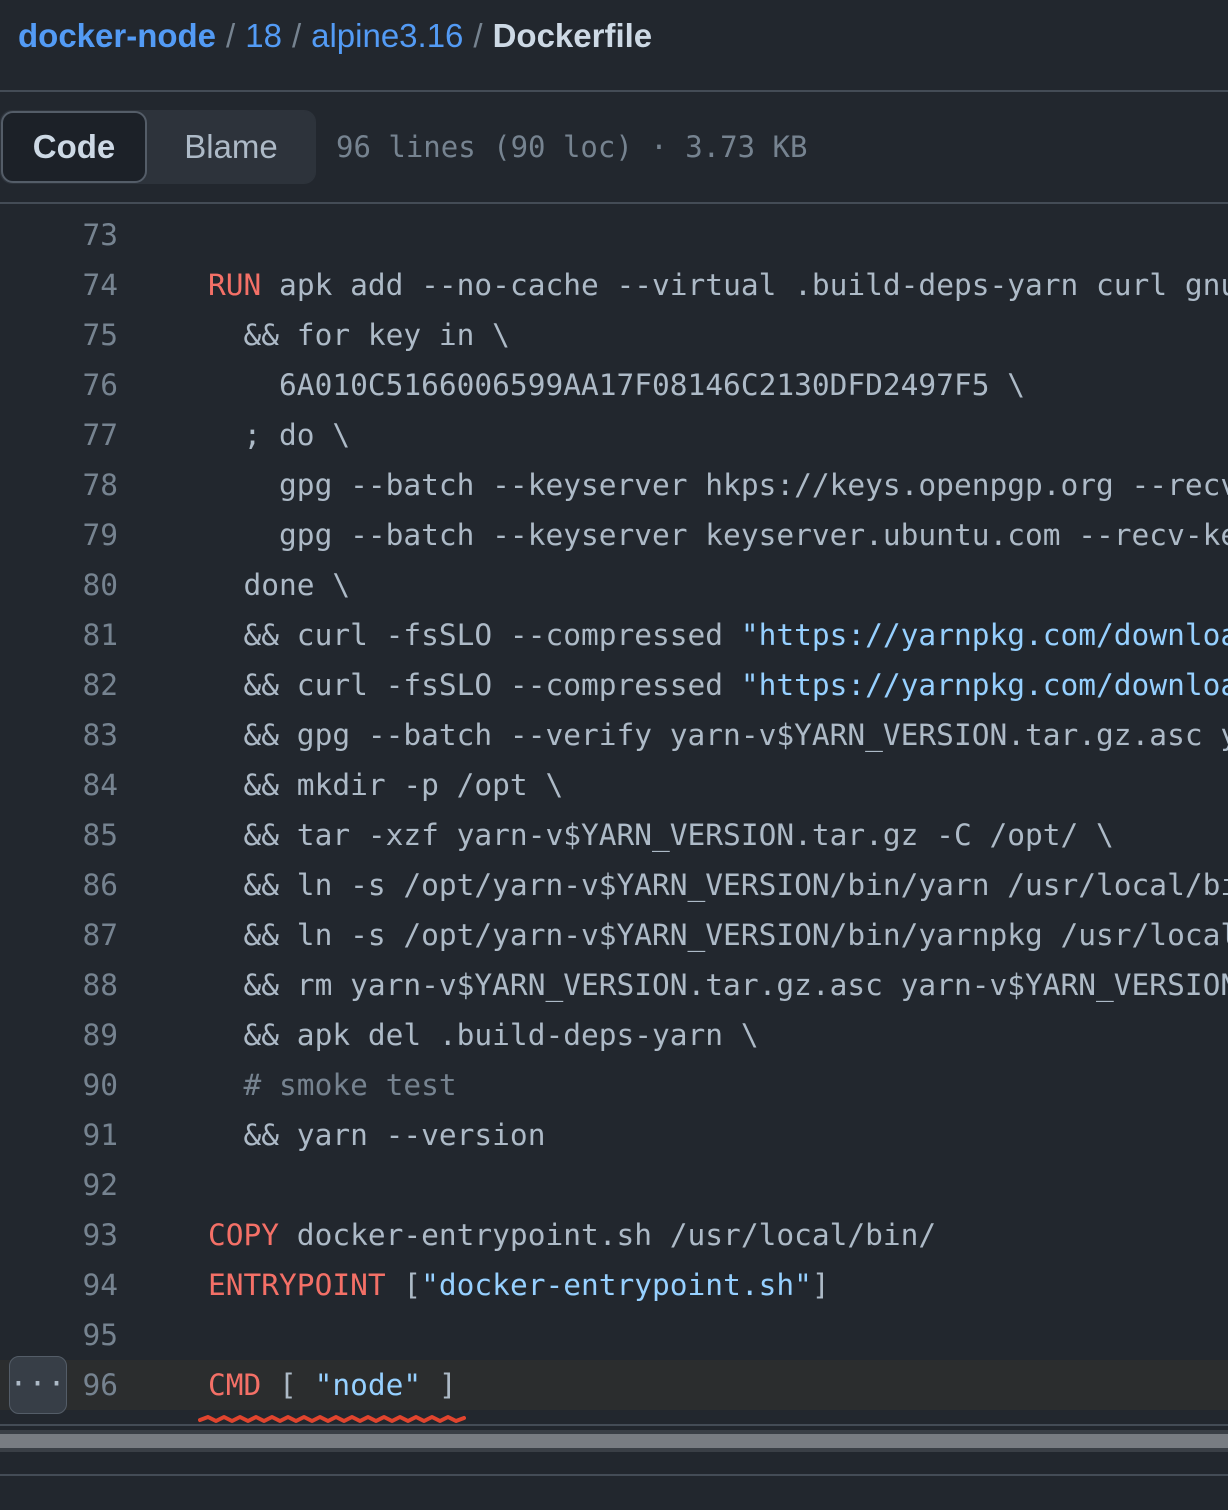 The height and width of the screenshot is (1510, 1228). I want to click on horizontal-scrollbar, so click(614, 1441).